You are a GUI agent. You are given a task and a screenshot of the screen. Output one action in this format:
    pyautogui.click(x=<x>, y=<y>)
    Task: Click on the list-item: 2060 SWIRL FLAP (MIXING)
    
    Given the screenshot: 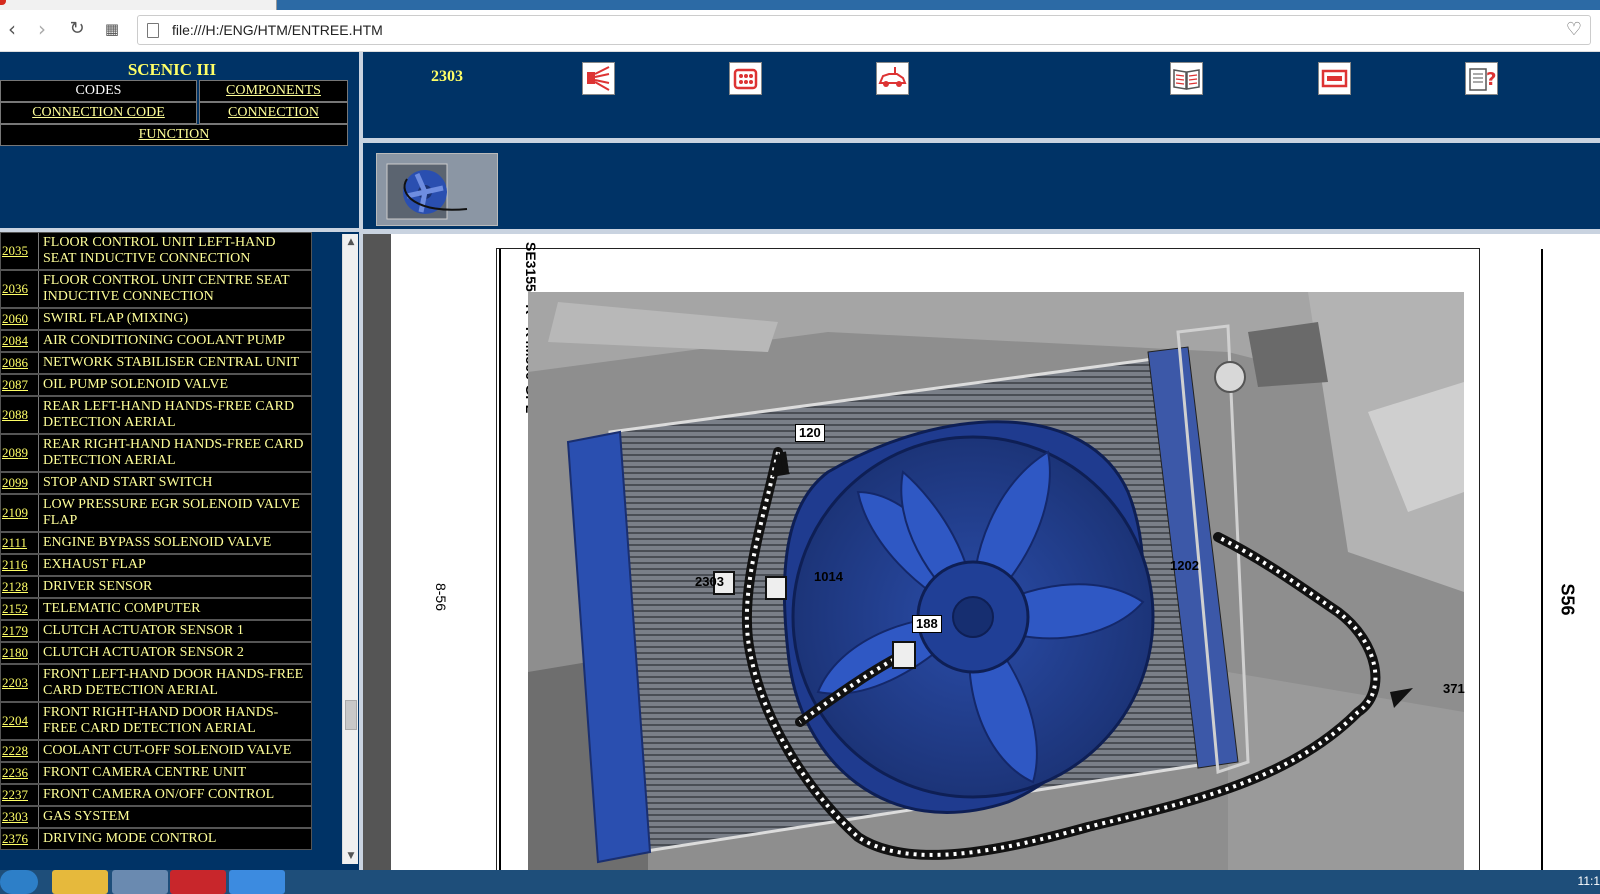 What is the action you would take?
    pyautogui.click(x=156, y=319)
    